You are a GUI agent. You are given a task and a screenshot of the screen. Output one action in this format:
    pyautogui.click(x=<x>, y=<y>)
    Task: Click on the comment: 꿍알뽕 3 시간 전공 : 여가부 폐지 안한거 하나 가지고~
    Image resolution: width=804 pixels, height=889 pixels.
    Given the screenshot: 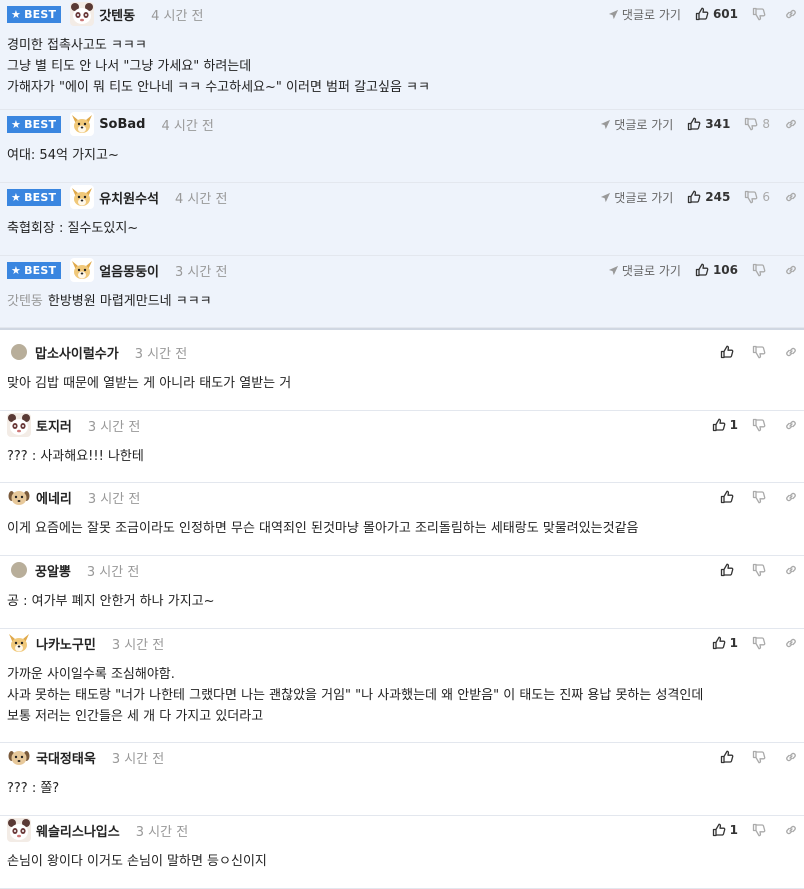 What is the action you would take?
    pyautogui.click(x=402, y=592)
    